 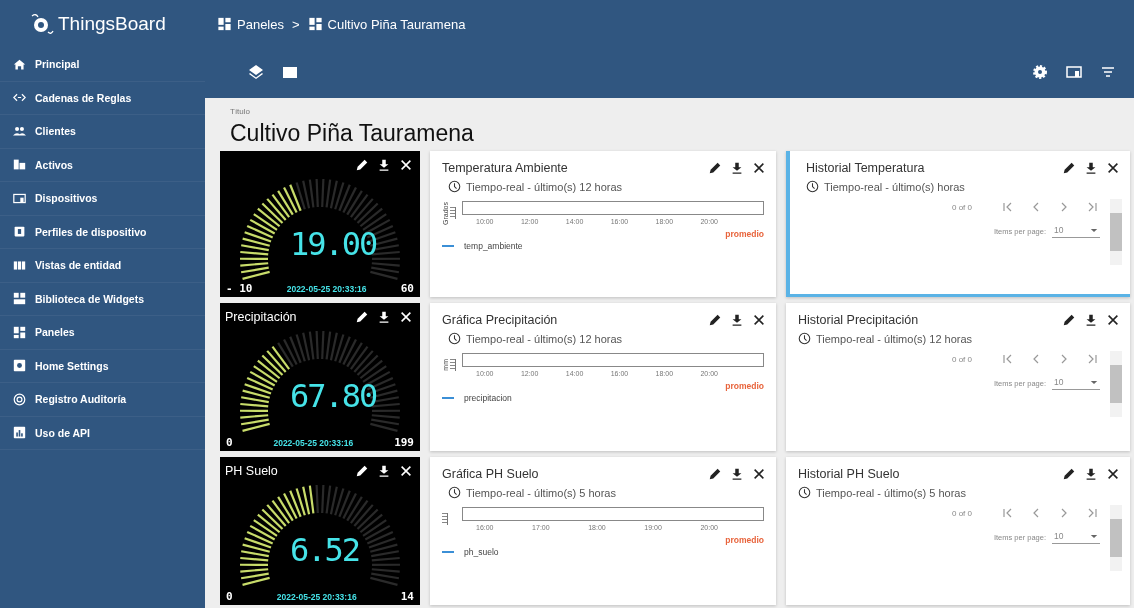 What do you see at coordinates (325, 550) in the screenshot?
I see `gauge-value: 6.52` at bounding box center [325, 550].